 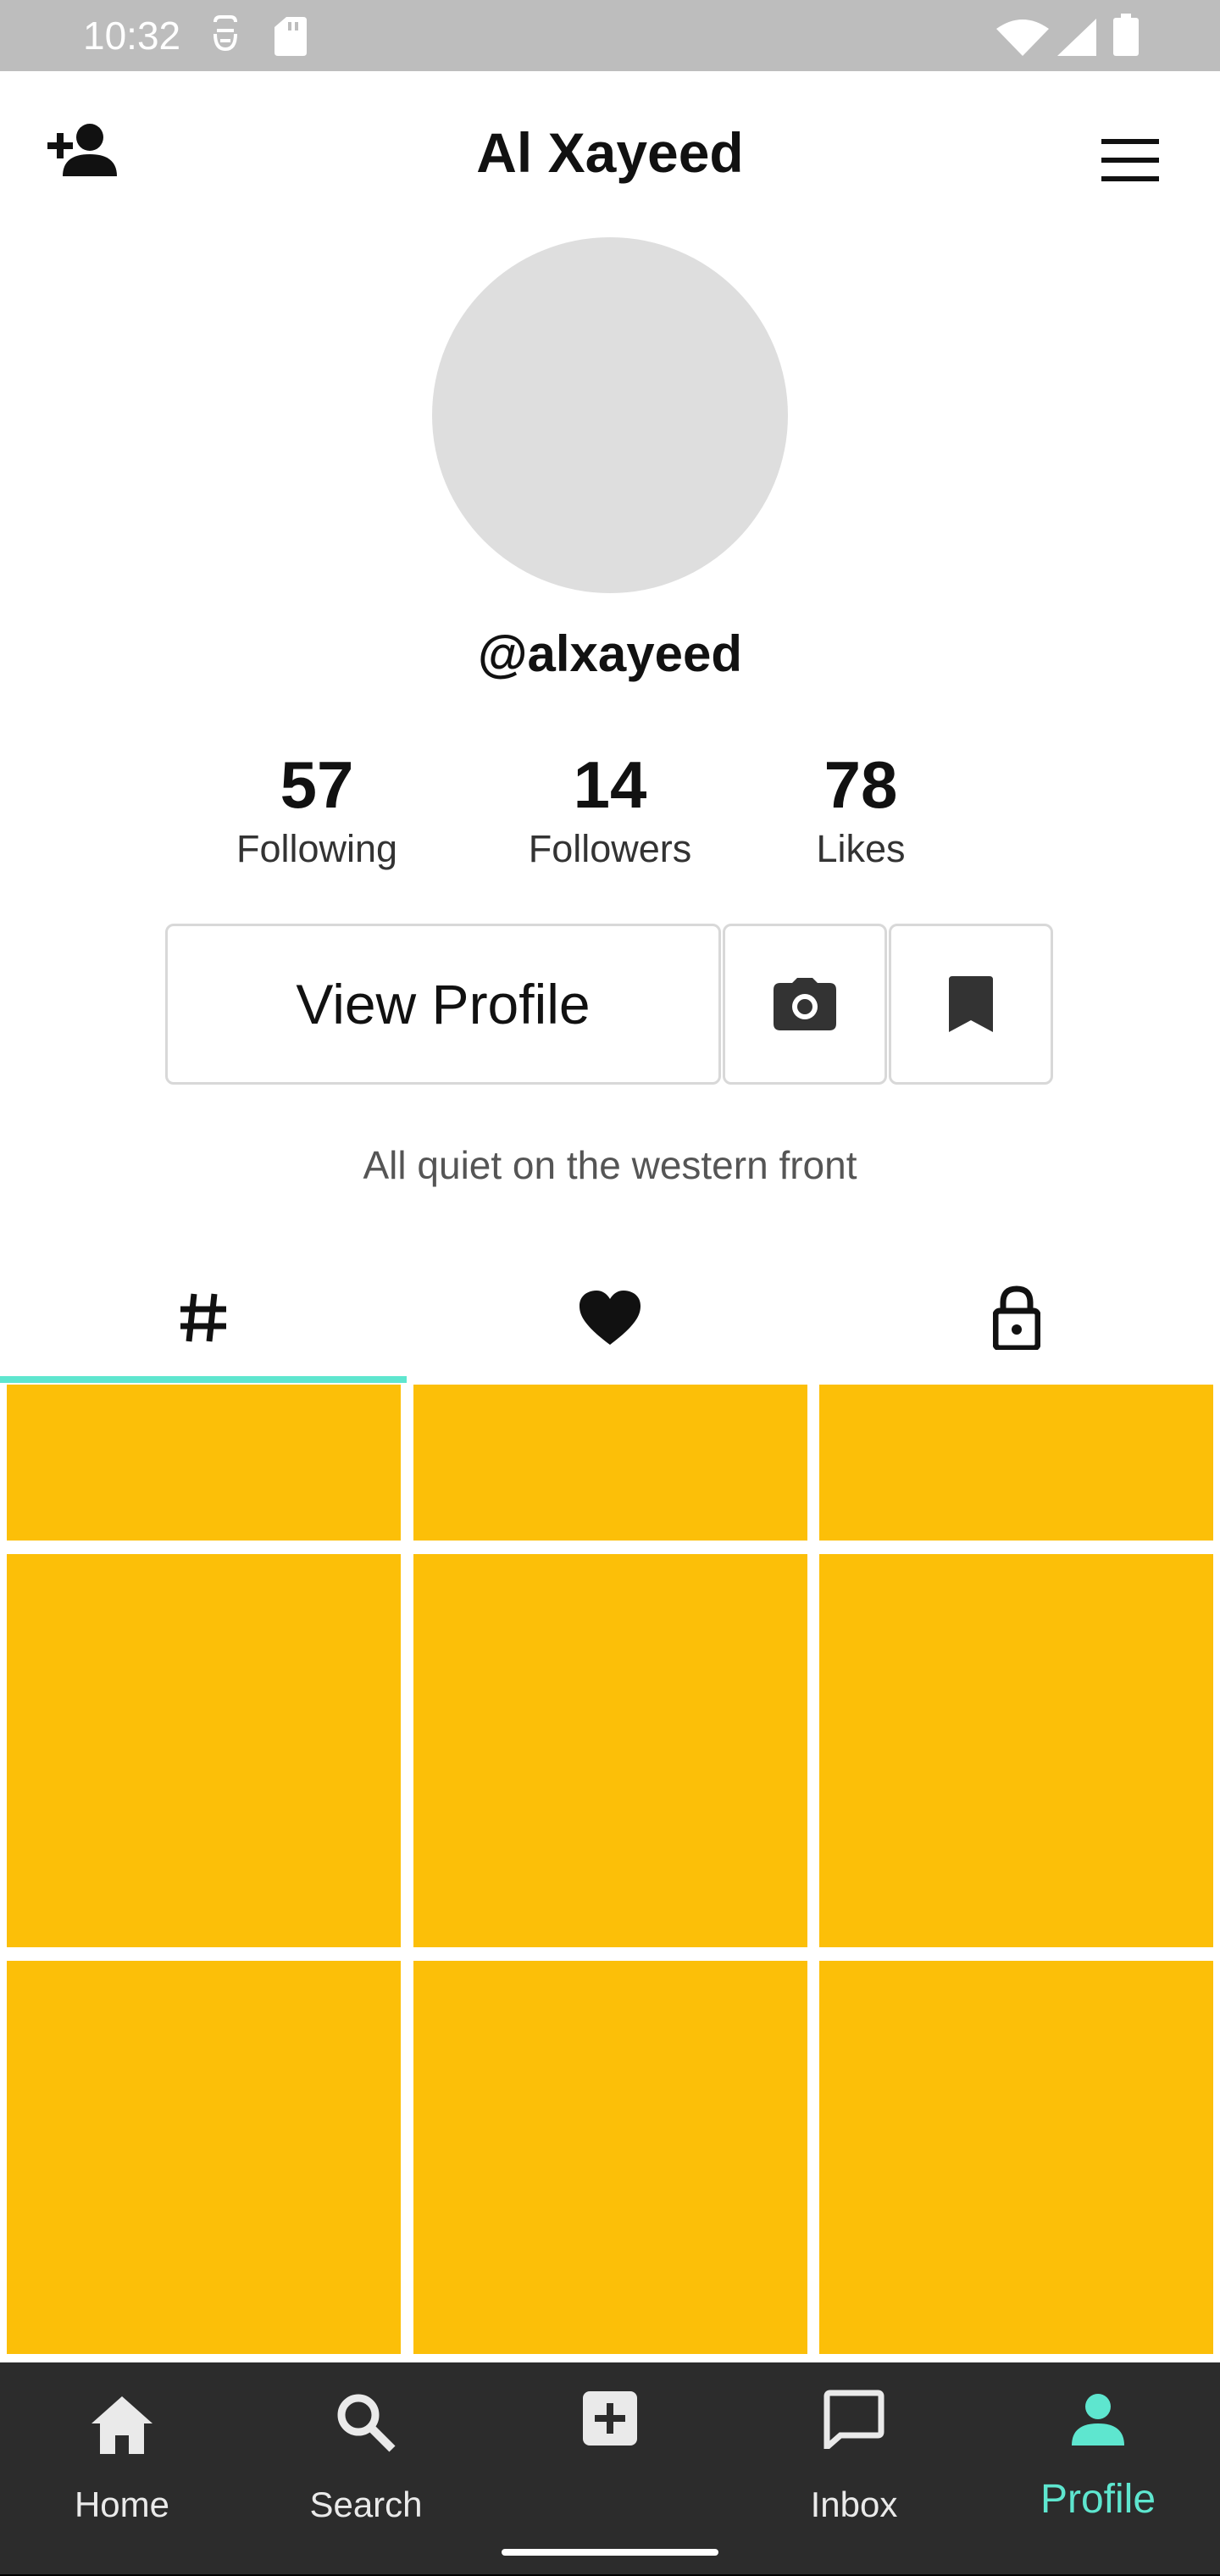 What do you see at coordinates (122, 2504) in the screenshot?
I see `nav-label: Home` at bounding box center [122, 2504].